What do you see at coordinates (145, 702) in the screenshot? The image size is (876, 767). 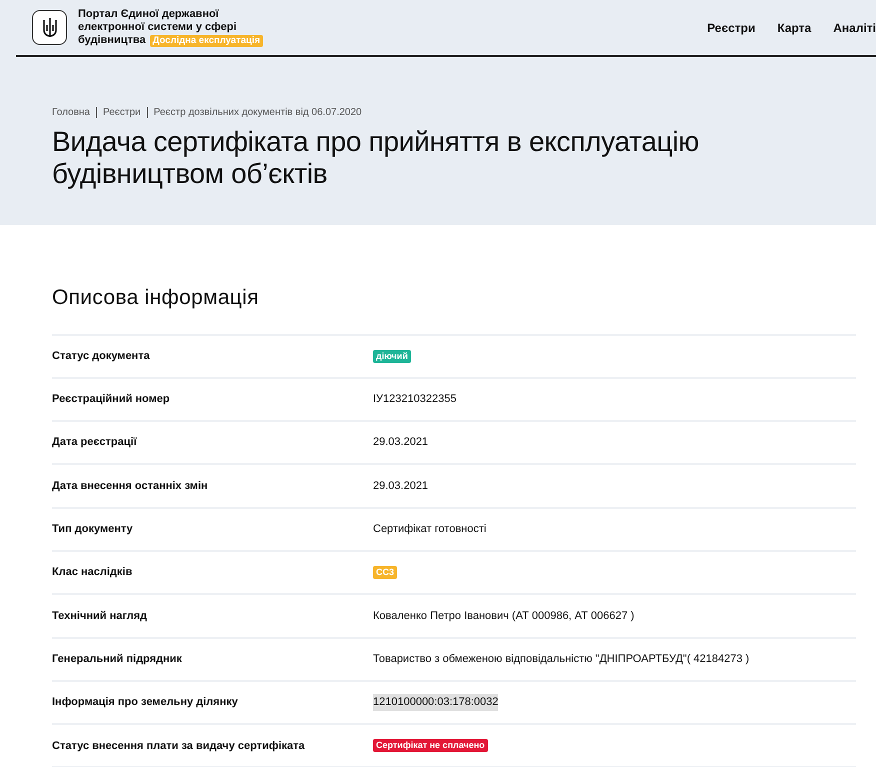 I see `field-label: Інформація про земельну ділянку` at bounding box center [145, 702].